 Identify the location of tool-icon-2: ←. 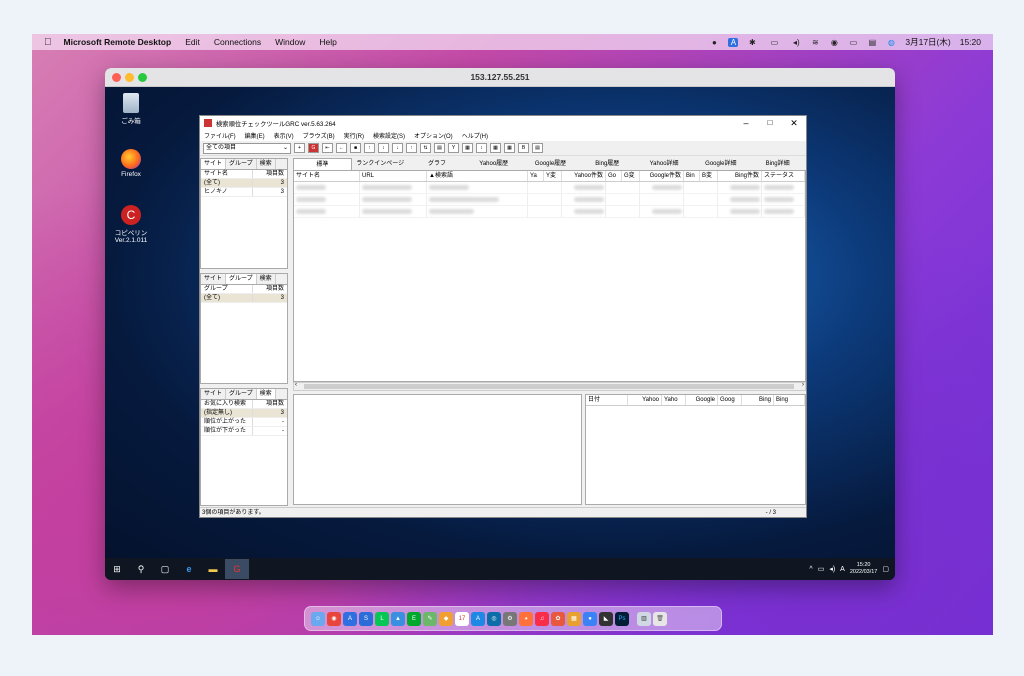
(341, 148).